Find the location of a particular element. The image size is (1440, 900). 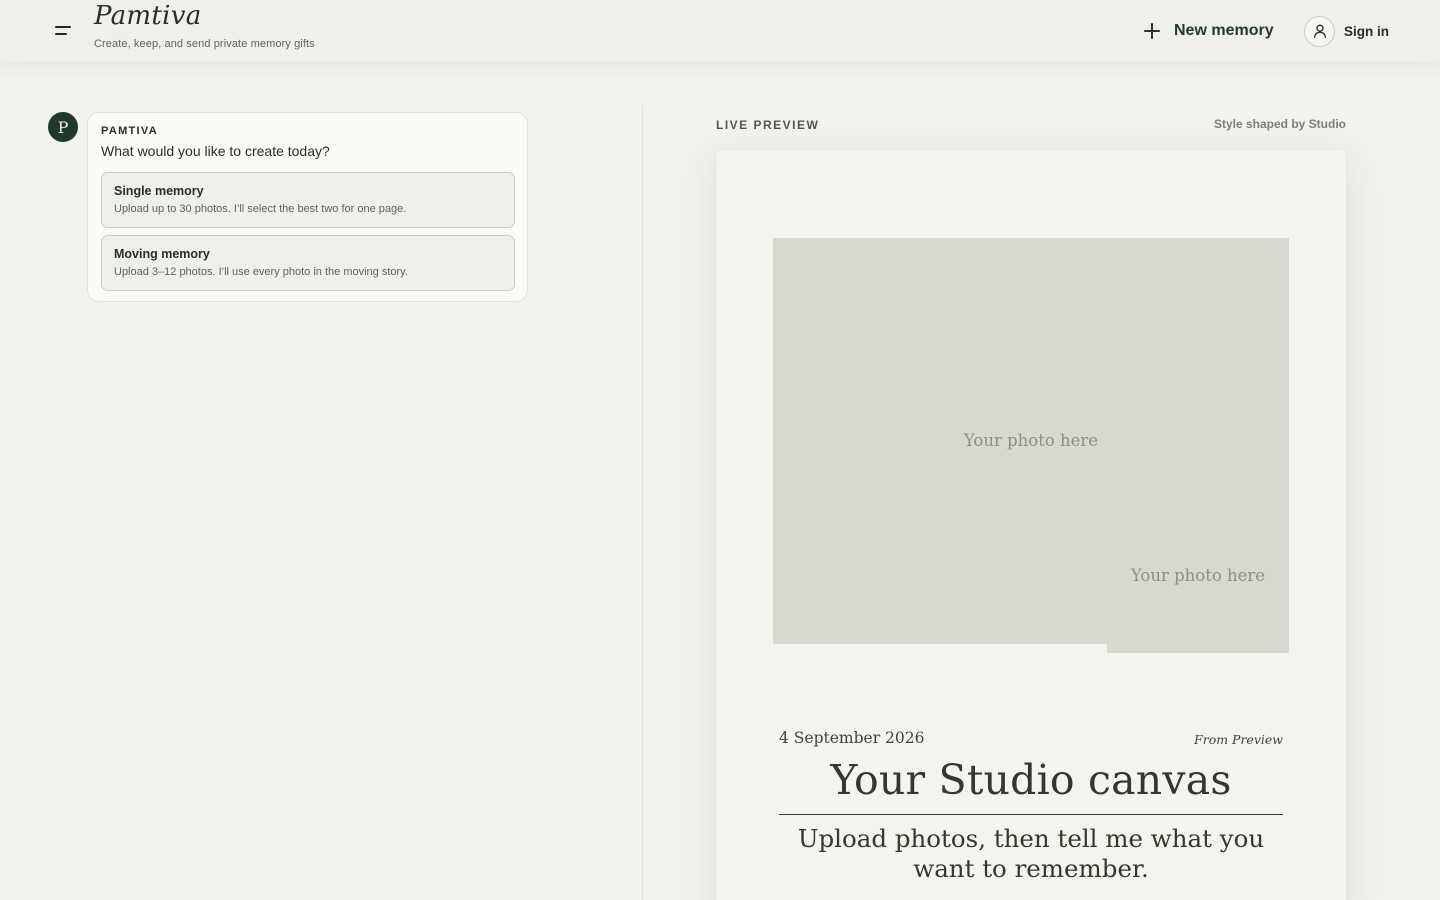

assistant-avatar: P is located at coordinates (63, 127).